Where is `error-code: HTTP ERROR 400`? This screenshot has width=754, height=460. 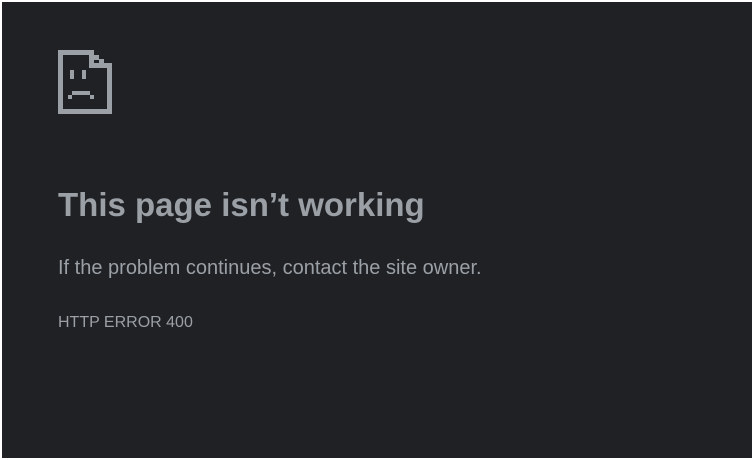 error-code: HTTP ERROR 400 is located at coordinates (125, 322).